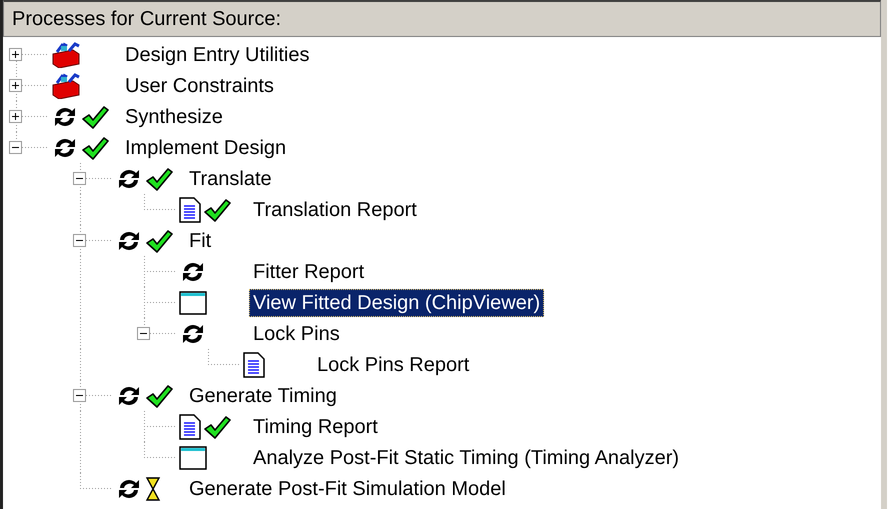  Describe the element at coordinates (335, 210) in the screenshot. I see `tree-item: Translation Report` at that location.